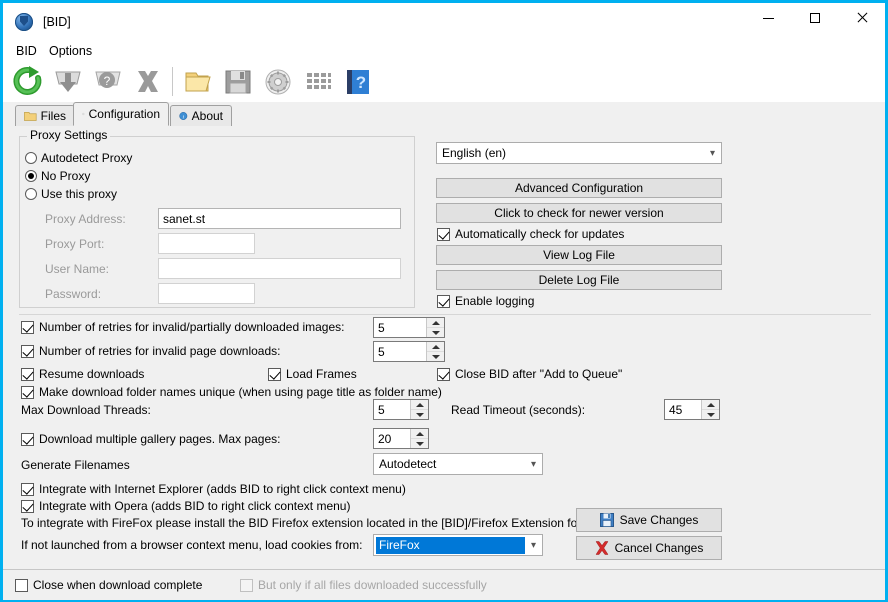 The image size is (888, 602). I want to click on download-icon, so click(68, 81).